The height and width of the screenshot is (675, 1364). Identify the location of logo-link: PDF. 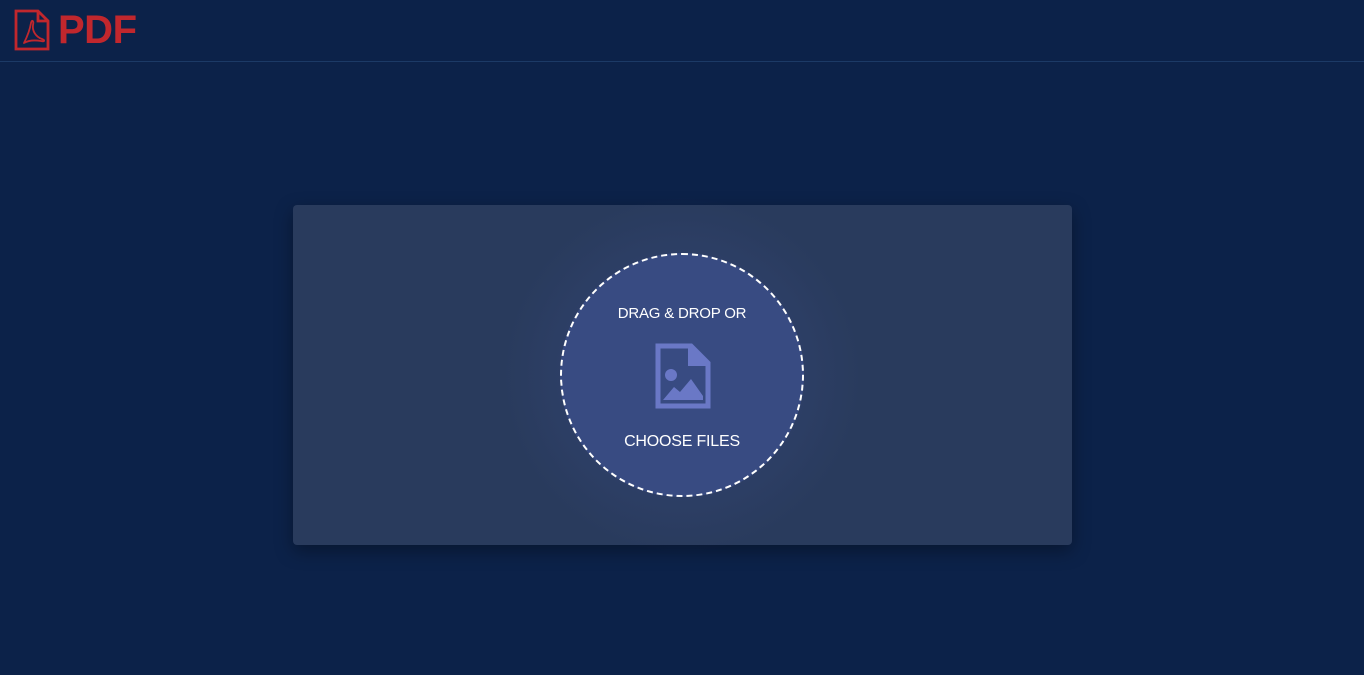
(75, 30).